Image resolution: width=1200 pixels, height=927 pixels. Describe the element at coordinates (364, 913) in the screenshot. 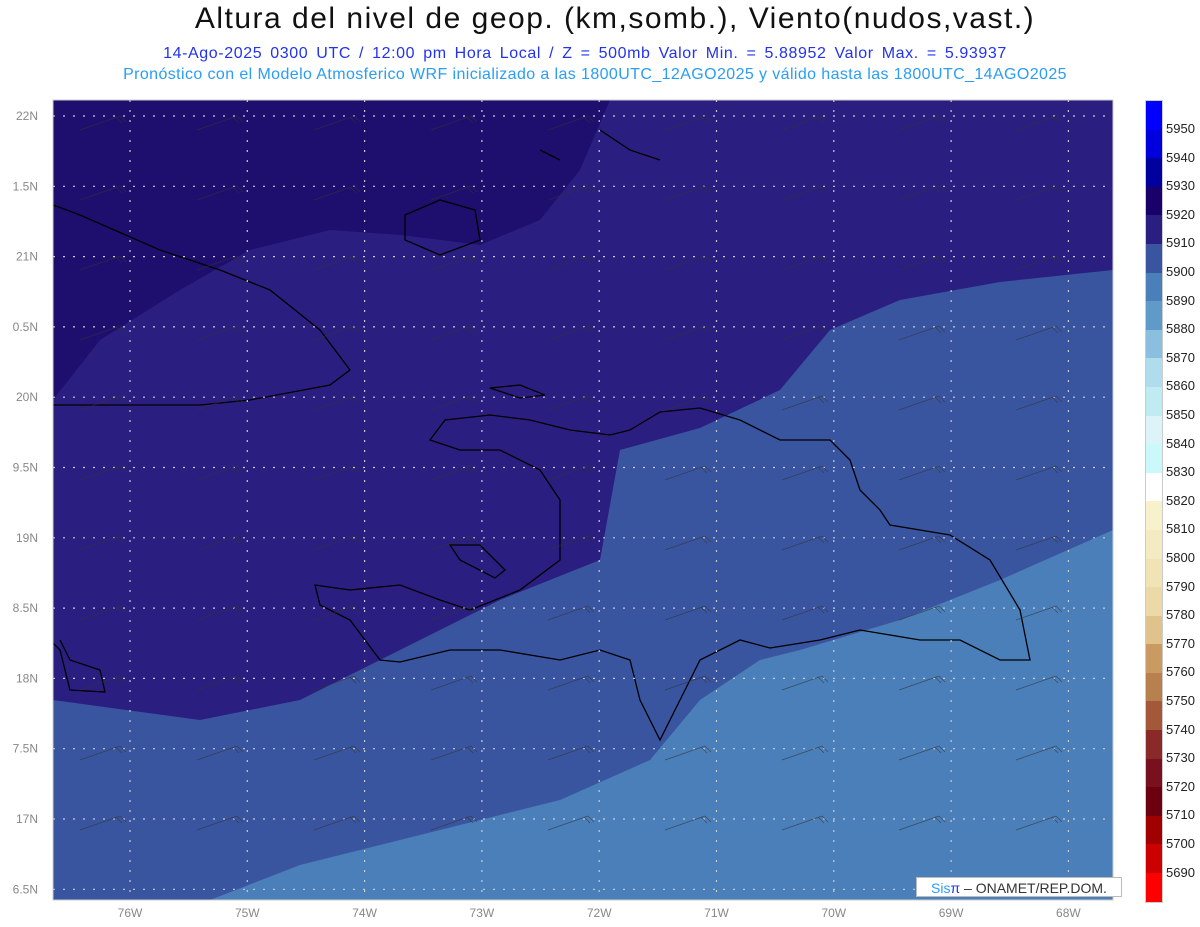

I see `lon-label: 74W` at that location.